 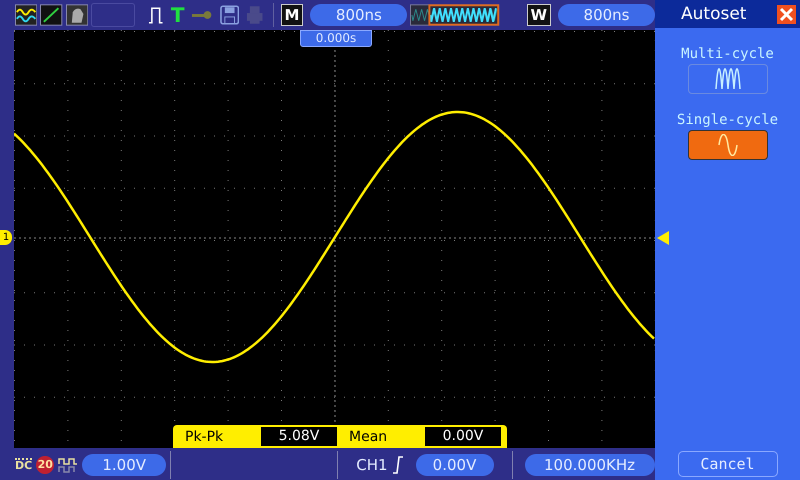 I want to click on measurement-value: 5.08V, so click(x=299, y=436).